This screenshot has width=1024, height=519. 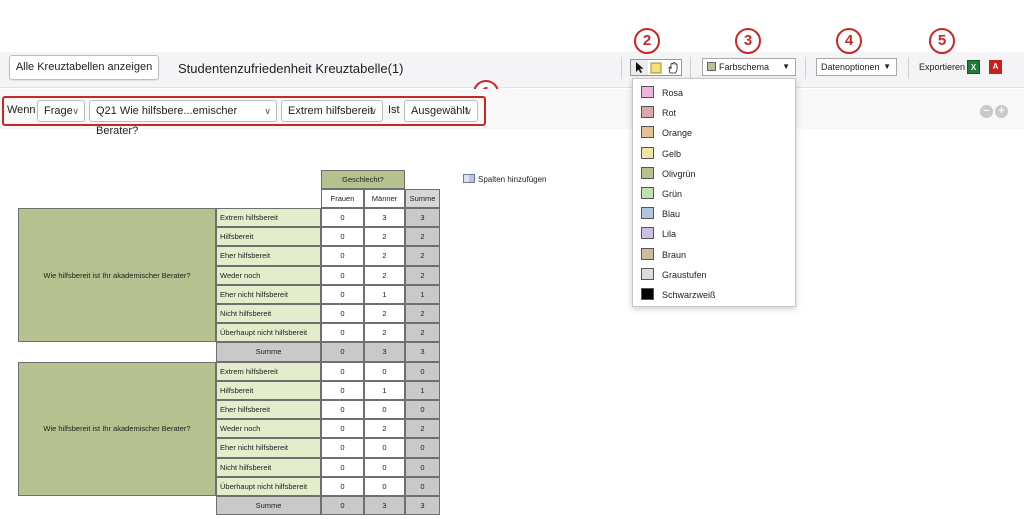 I want to click on callout-2: 2, so click(x=647, y=41).